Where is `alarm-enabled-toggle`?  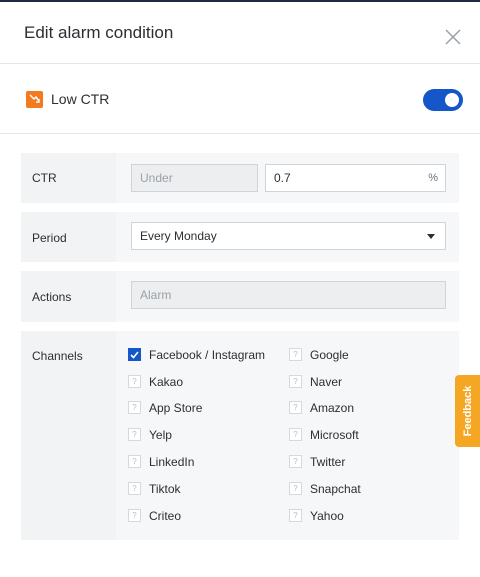 alarm-enabled-toggle is located at coordinates (443, 100).